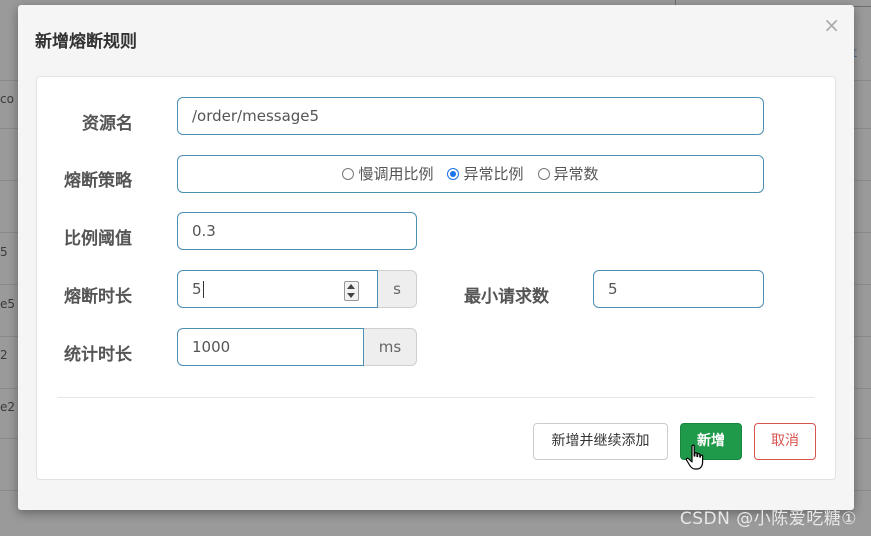 The height and width of the screenshot is (536, 871). I want to click on strategy-option-error-count: 异常数, so click(568, 174).